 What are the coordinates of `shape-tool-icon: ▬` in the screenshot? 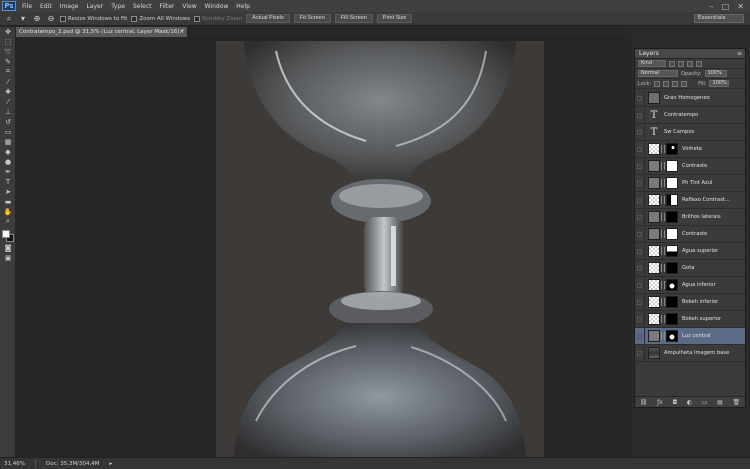 It's located at (8, 201).